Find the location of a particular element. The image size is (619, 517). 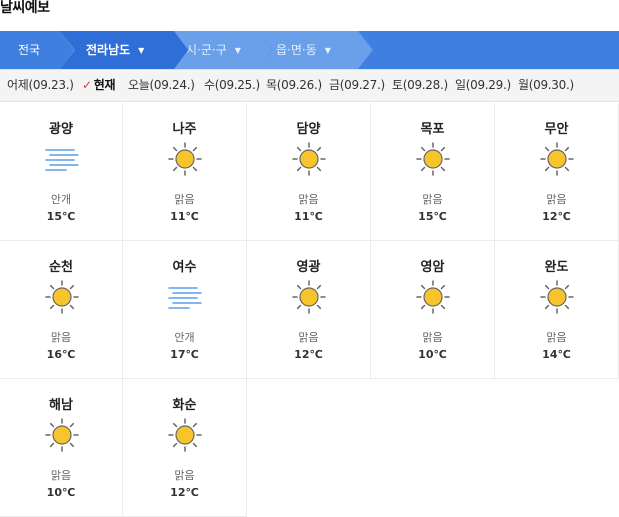

day-tab-label: 수(09.25.) is located at coordinates (232, 85).